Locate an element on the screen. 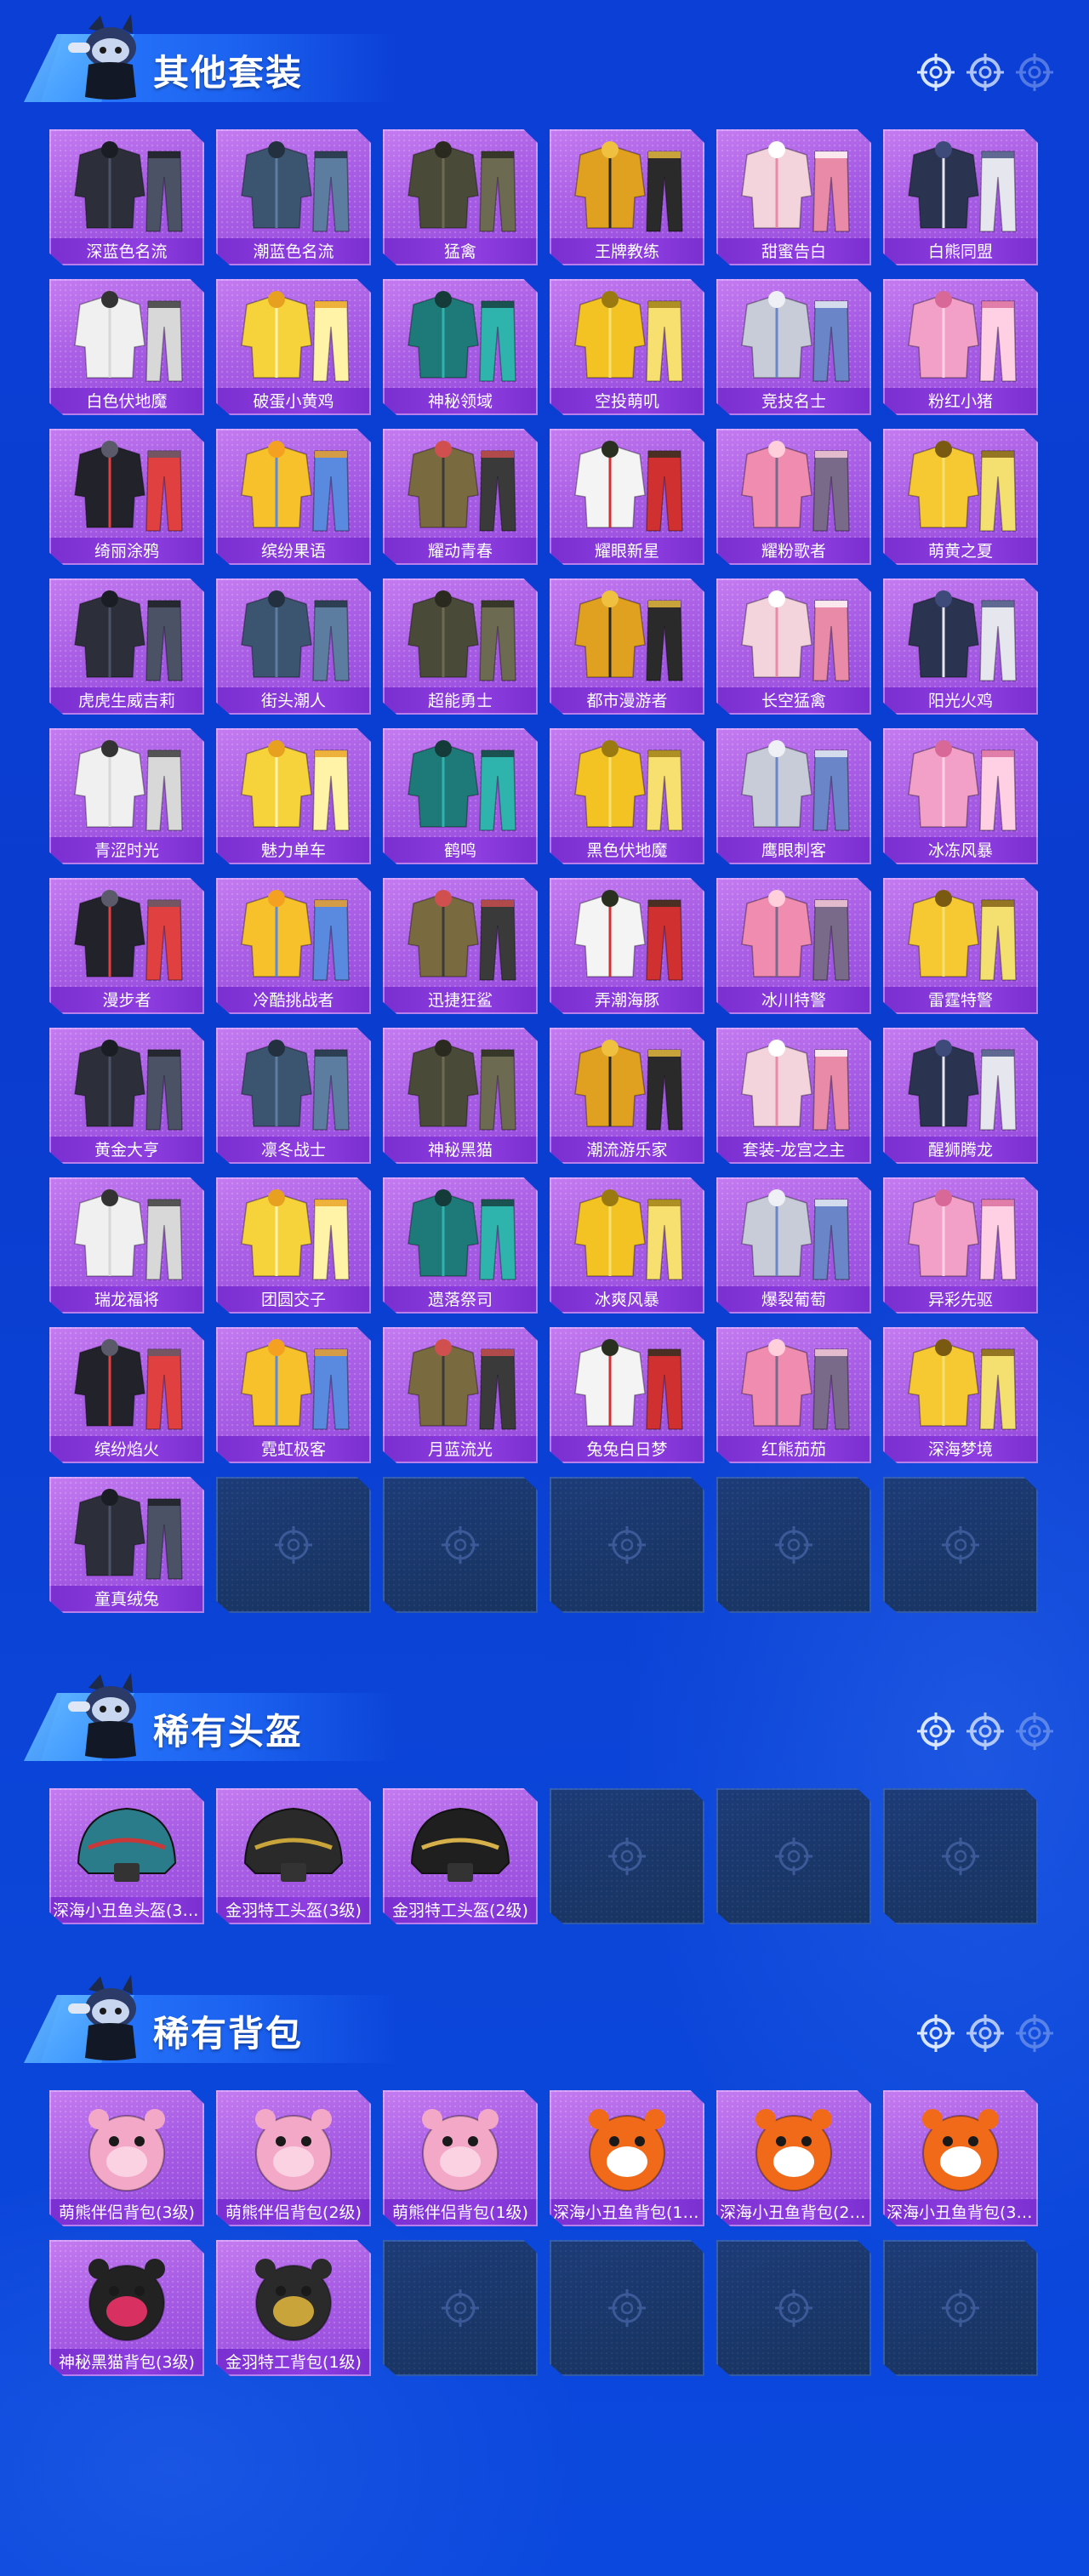  item-card: 鹰眼刺客 is located at coordinates (793, 796).